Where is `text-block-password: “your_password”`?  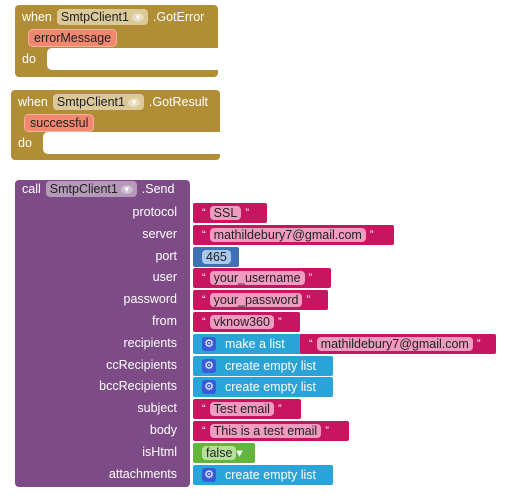
text-block-password: “your_password” is located at coordinates (260, 300).